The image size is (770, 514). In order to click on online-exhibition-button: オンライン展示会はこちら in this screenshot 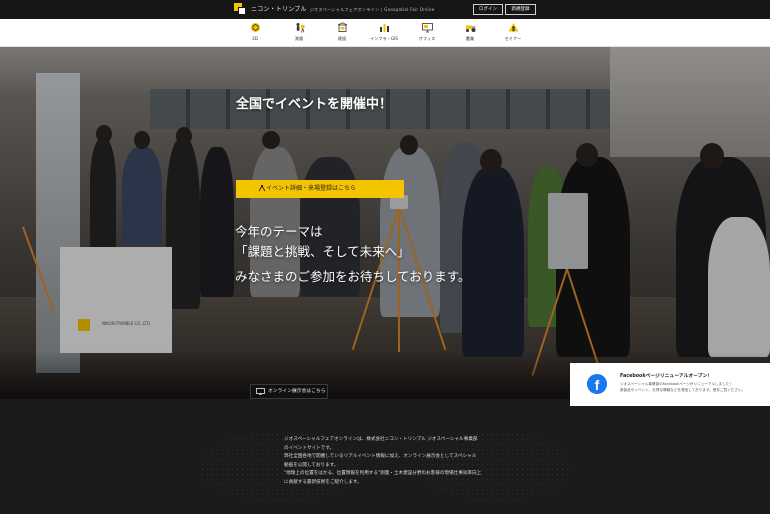, I will do `click(289, 391)`.